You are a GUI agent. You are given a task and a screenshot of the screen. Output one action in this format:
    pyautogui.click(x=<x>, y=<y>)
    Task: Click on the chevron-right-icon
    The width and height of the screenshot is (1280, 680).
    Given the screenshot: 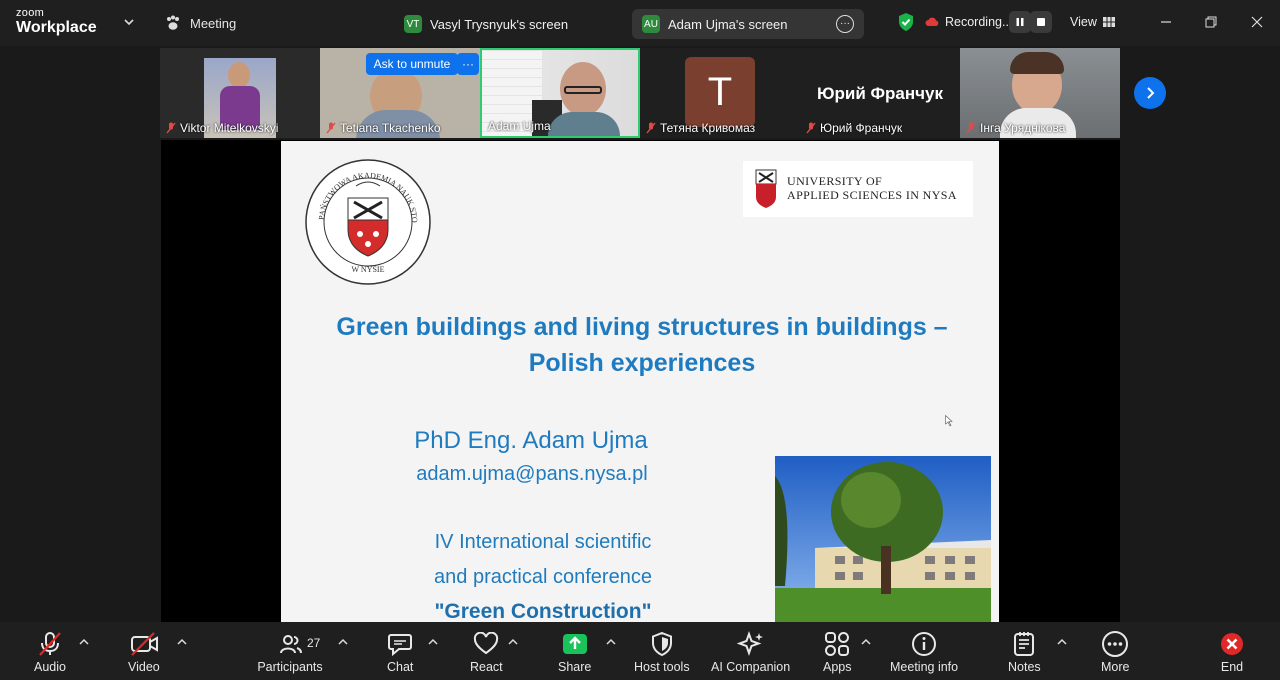 What is the action you would take?
    pyautogui.click(x=1151, y=93)
    